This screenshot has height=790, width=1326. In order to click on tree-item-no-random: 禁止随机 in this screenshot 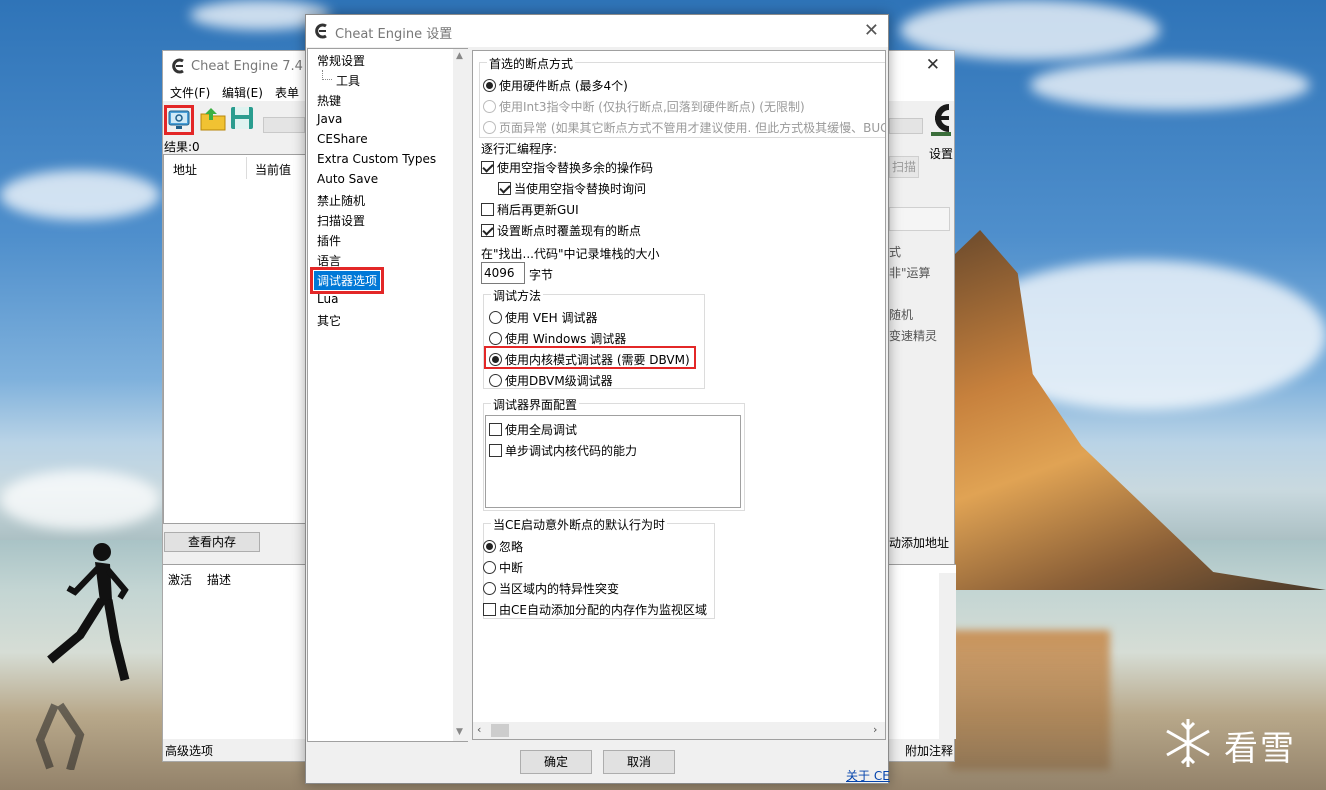, I will do `click(341, 200)`.